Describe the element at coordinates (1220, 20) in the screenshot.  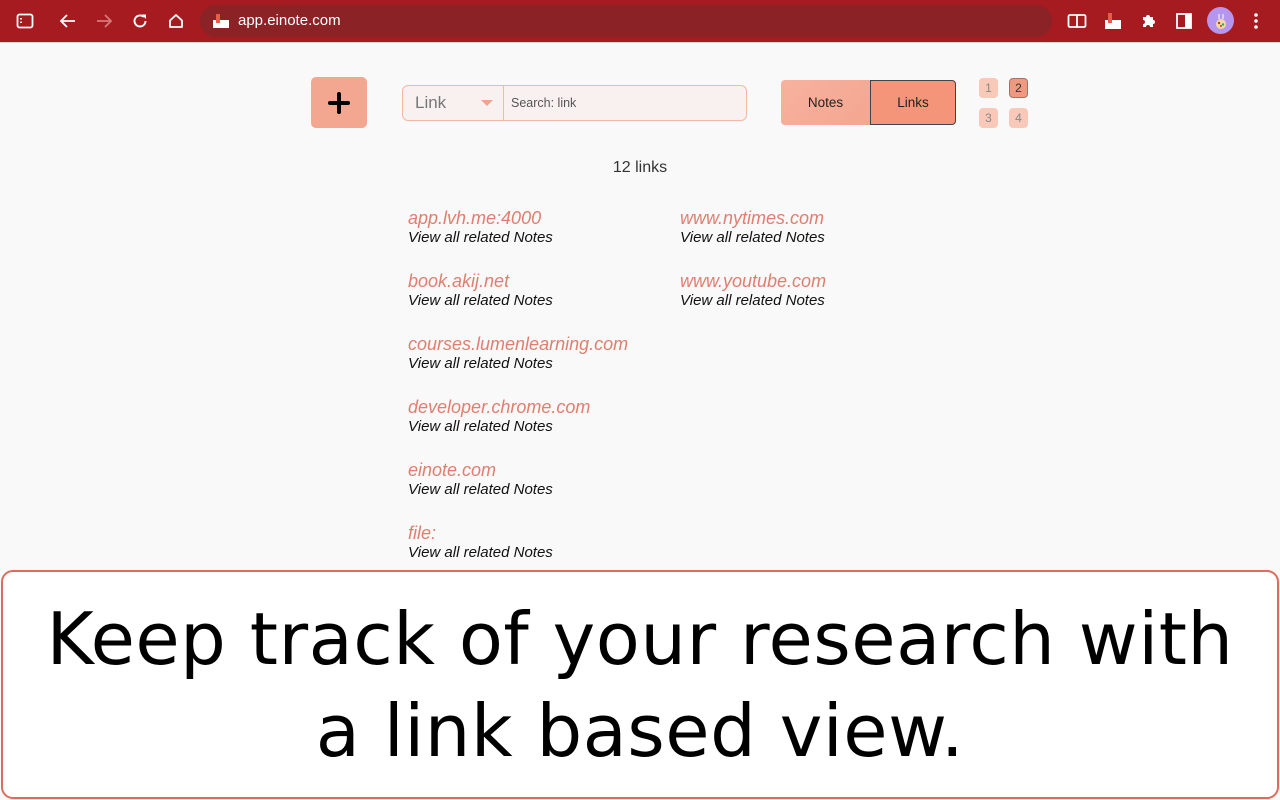
I see `profile-avatar` at that location.